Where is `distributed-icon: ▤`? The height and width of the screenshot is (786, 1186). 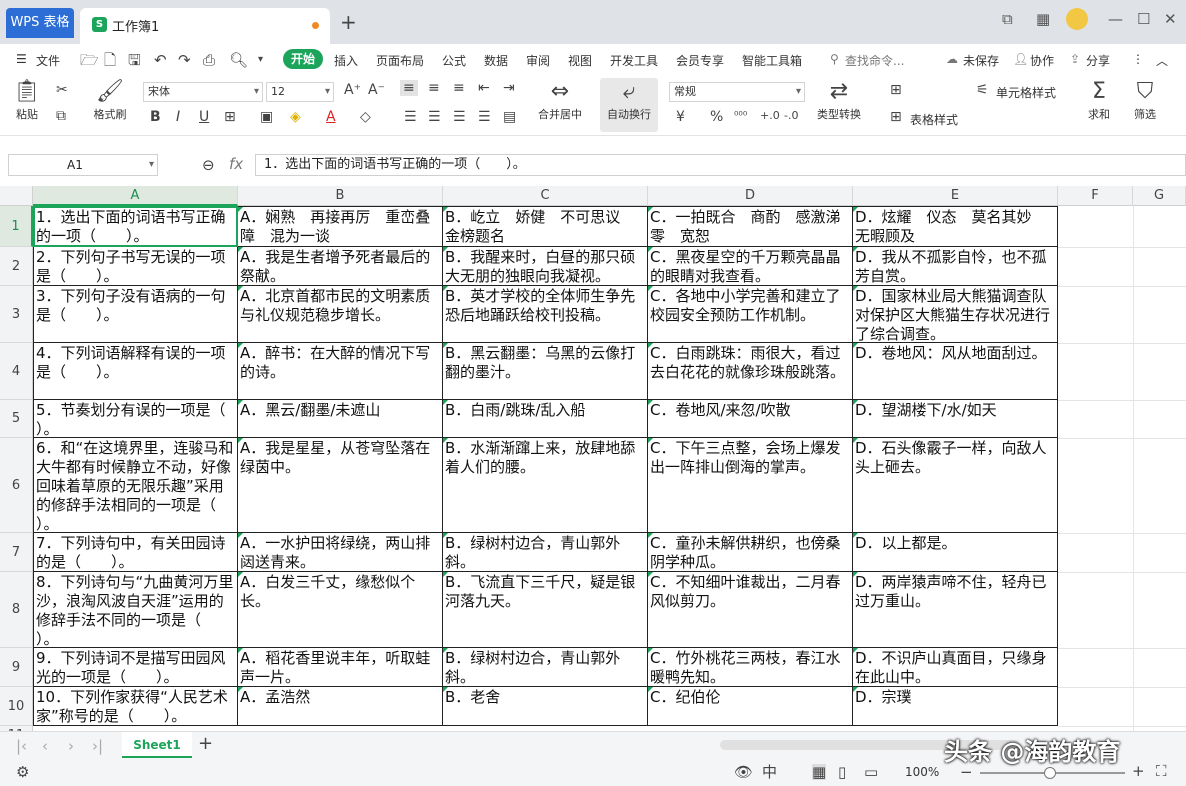
distributed-icon: ▤ is located at coordinates (509, 117).